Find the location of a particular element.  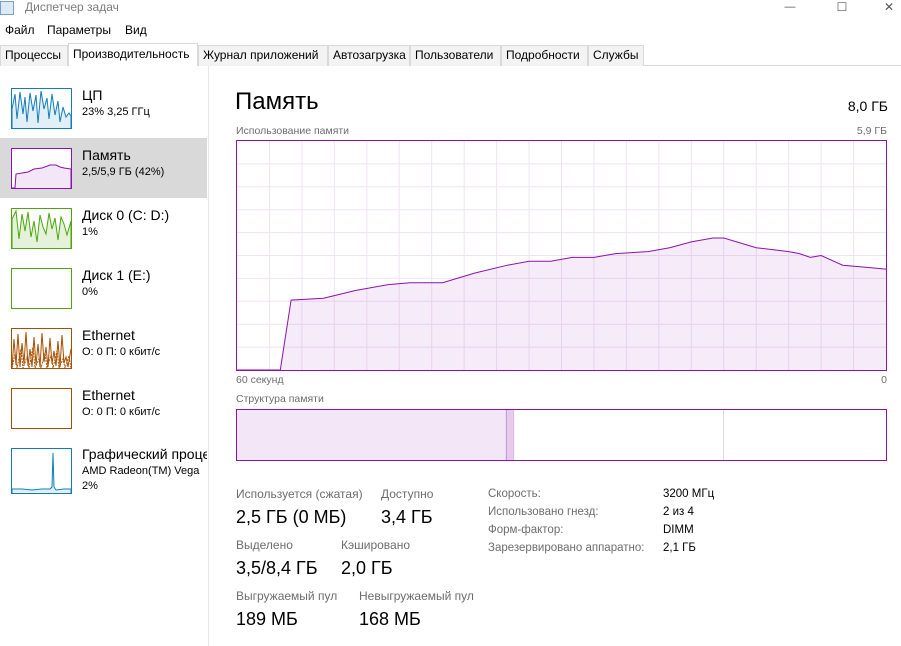

maximize-icon: ☐ is located at coordinates (842, 7).